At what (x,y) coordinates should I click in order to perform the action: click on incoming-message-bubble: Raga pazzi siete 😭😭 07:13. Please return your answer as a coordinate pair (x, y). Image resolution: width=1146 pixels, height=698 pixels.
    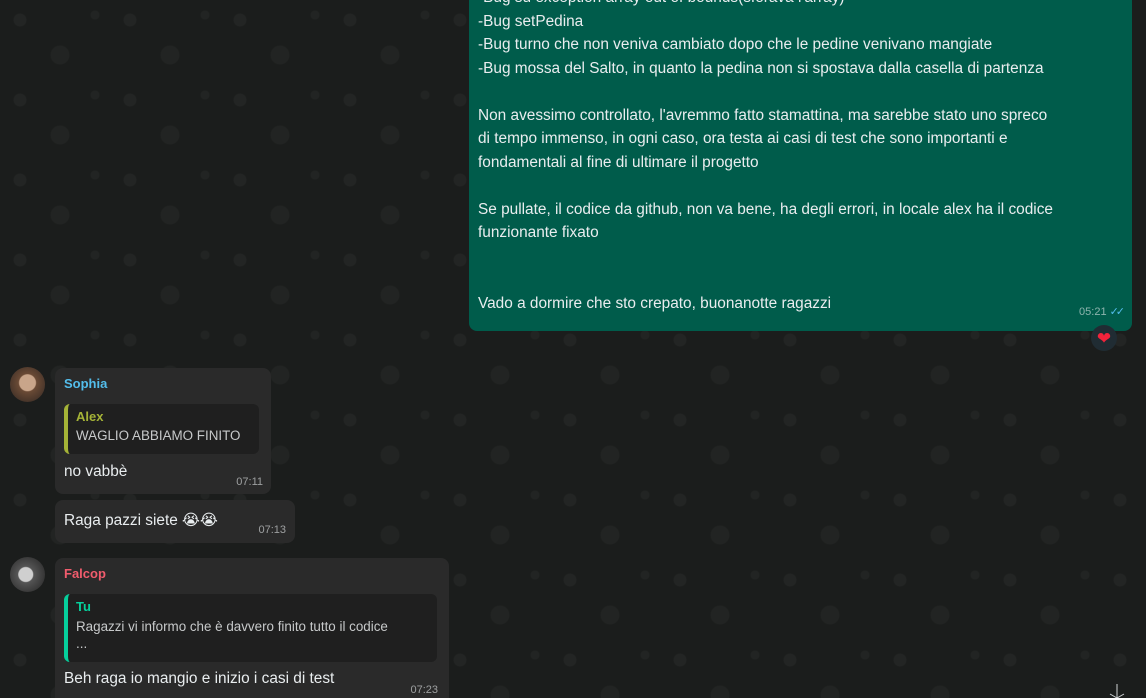
    Looking at the image, I should click on (175, 521).